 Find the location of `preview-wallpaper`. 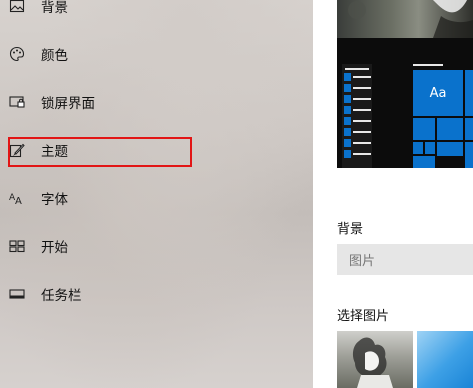

preview-wallpaper is located at coordinates (405, 19).